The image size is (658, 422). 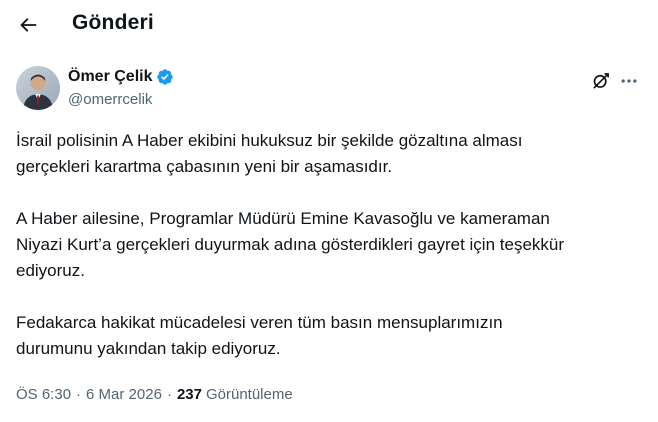 What do you see at coordinates (43, 394) in the screenshot?
I see `tweet-time: ÖS 6:30` at bounding box center [43, 394].